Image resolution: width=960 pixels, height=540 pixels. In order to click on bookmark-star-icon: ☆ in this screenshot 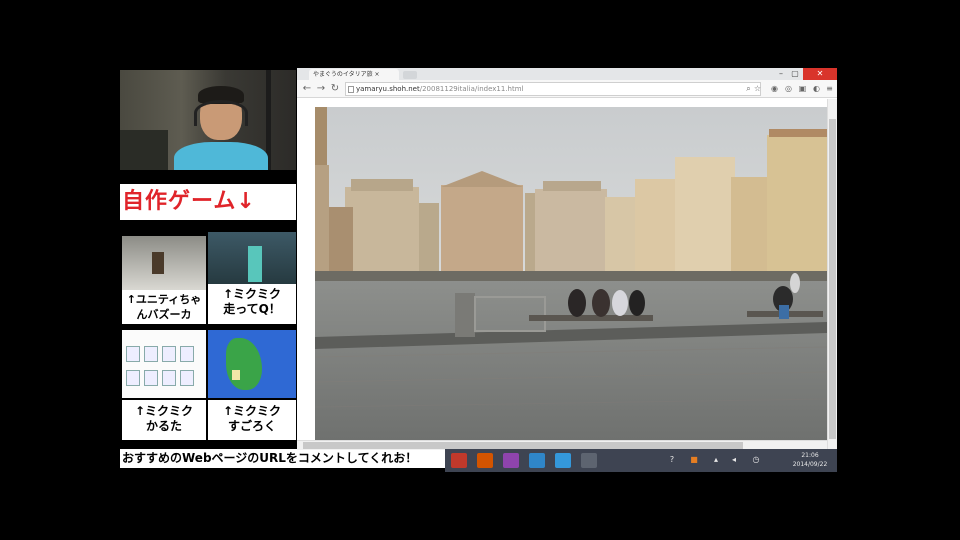, I will do `click(757, 88)`.